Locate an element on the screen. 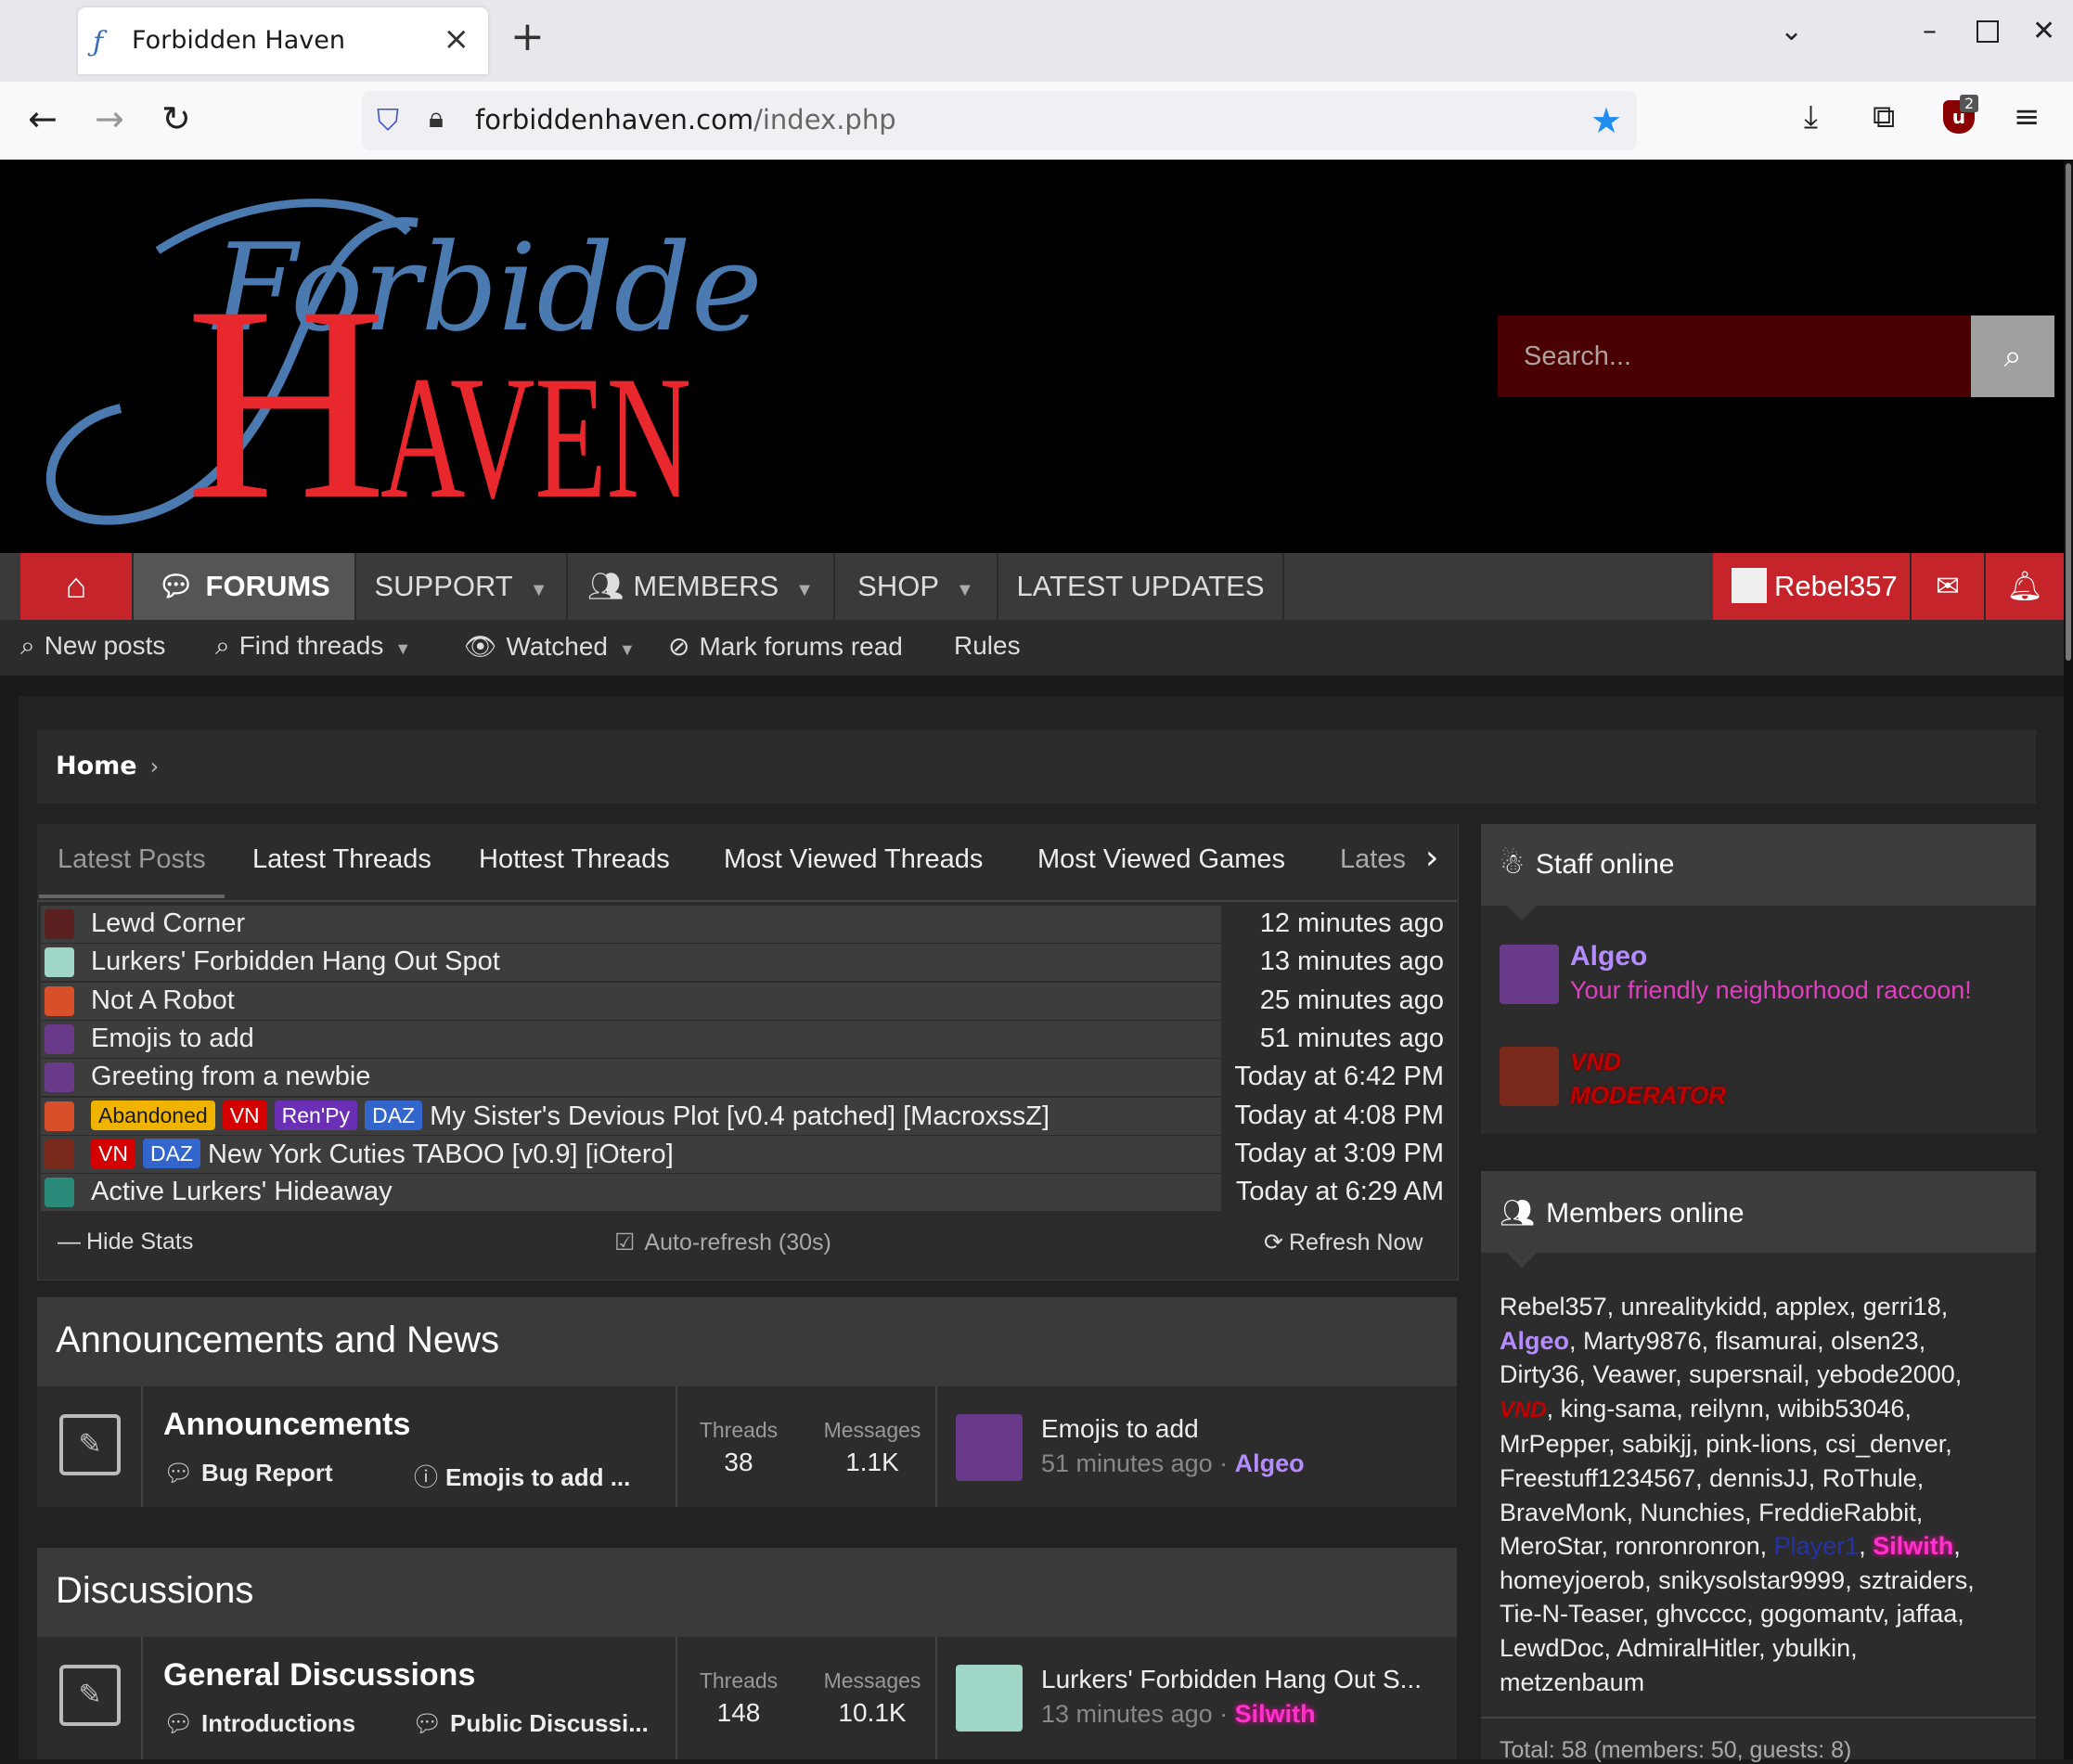 The width and height of the screenshot is (2073, 1764). member-names: BraveMonk, Nunchies, FreddieRabbit, is located at coordinates (1711, 1513).